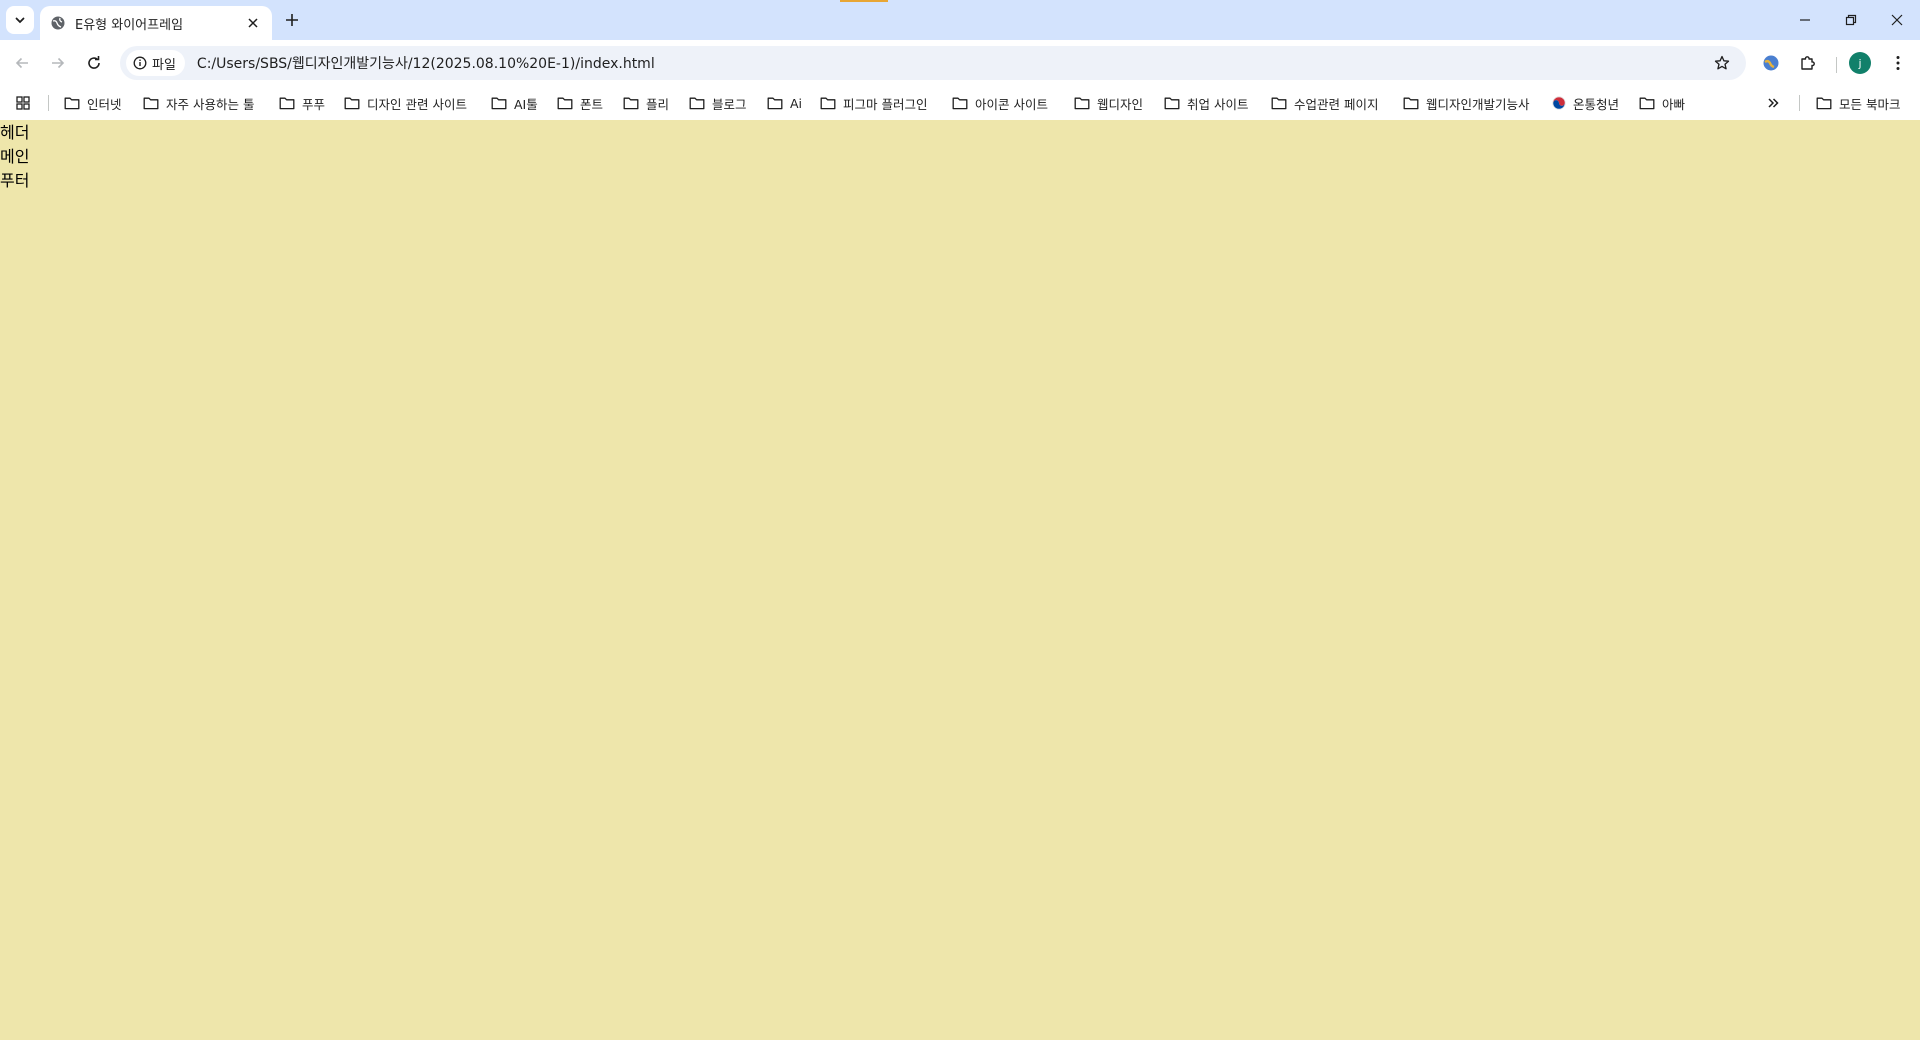 The width and height of the screenshot is (1920, 1040). I want to click on bookmark-item: 푸푸, so click(302, 103).